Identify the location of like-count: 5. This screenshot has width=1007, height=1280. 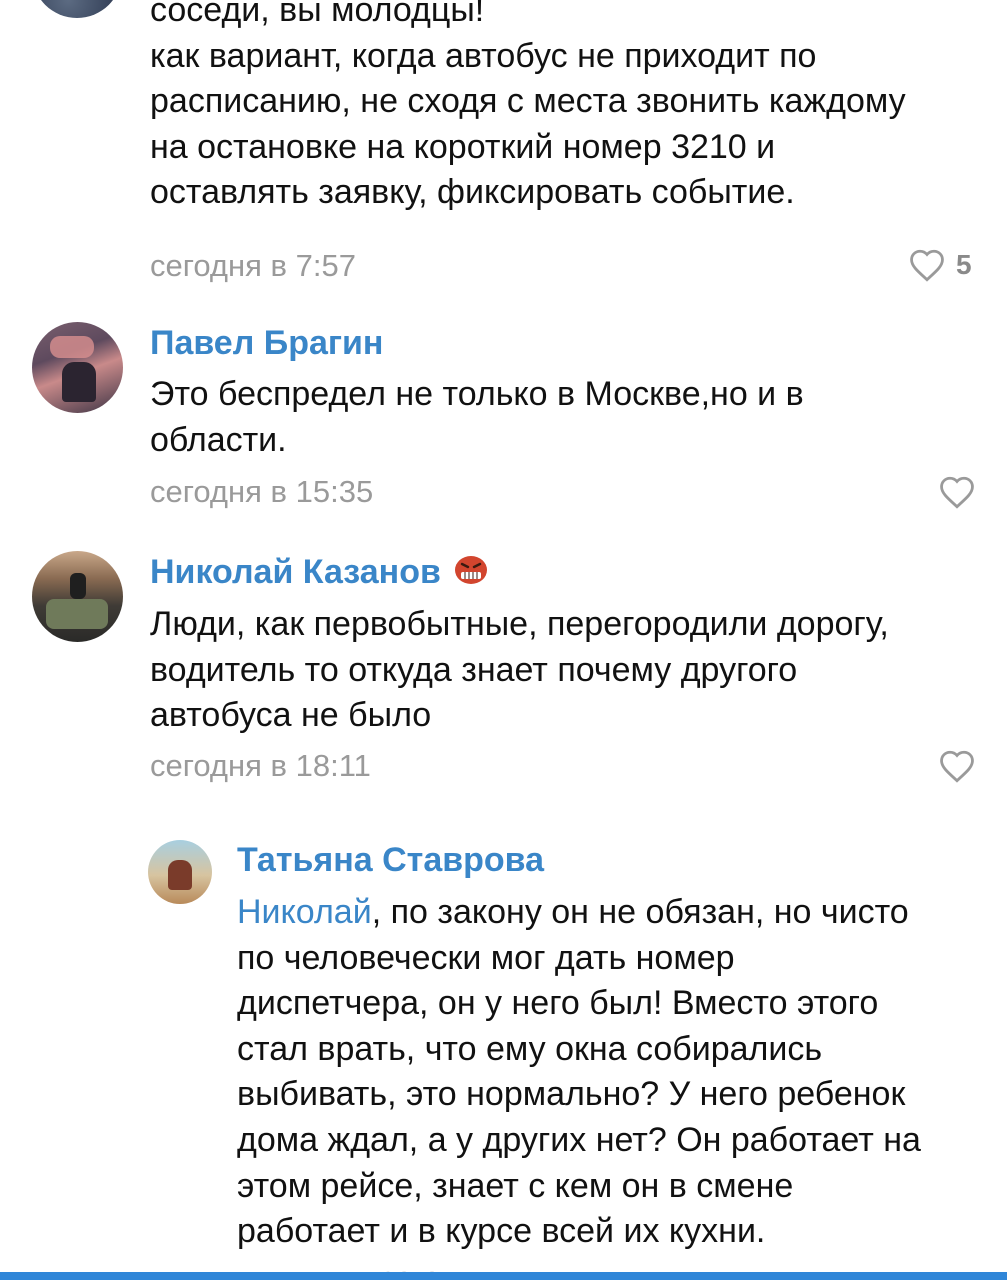
(964, 264).